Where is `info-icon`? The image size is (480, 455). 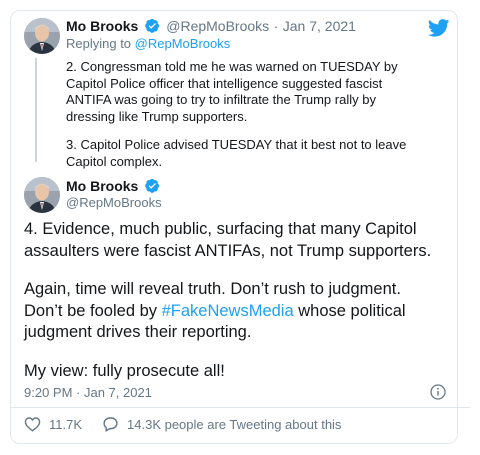
info-icon is located at coordinates (438, 392).